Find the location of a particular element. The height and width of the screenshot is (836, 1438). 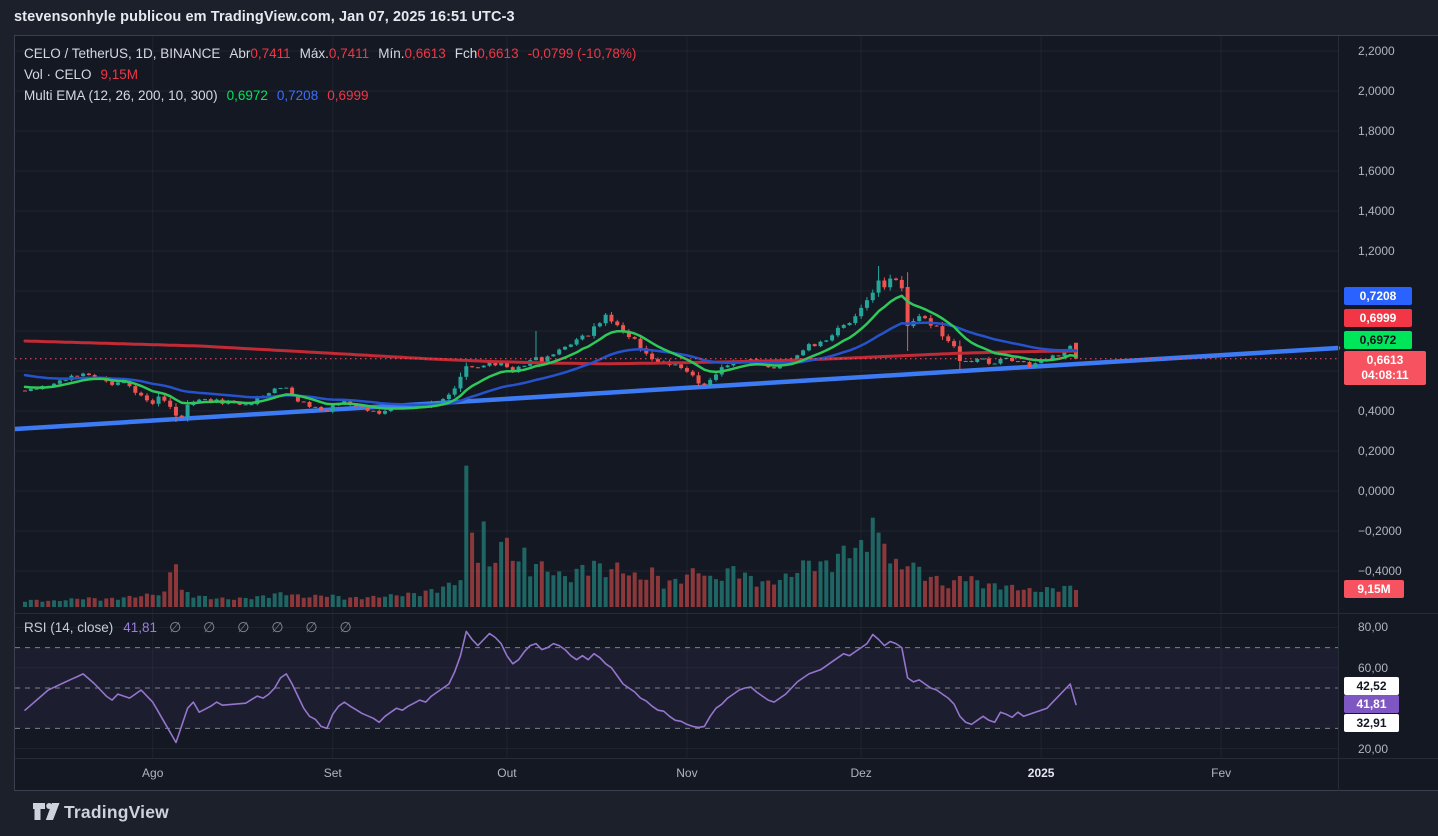

time-axis-label: Out is located at coordinates (506, 773).